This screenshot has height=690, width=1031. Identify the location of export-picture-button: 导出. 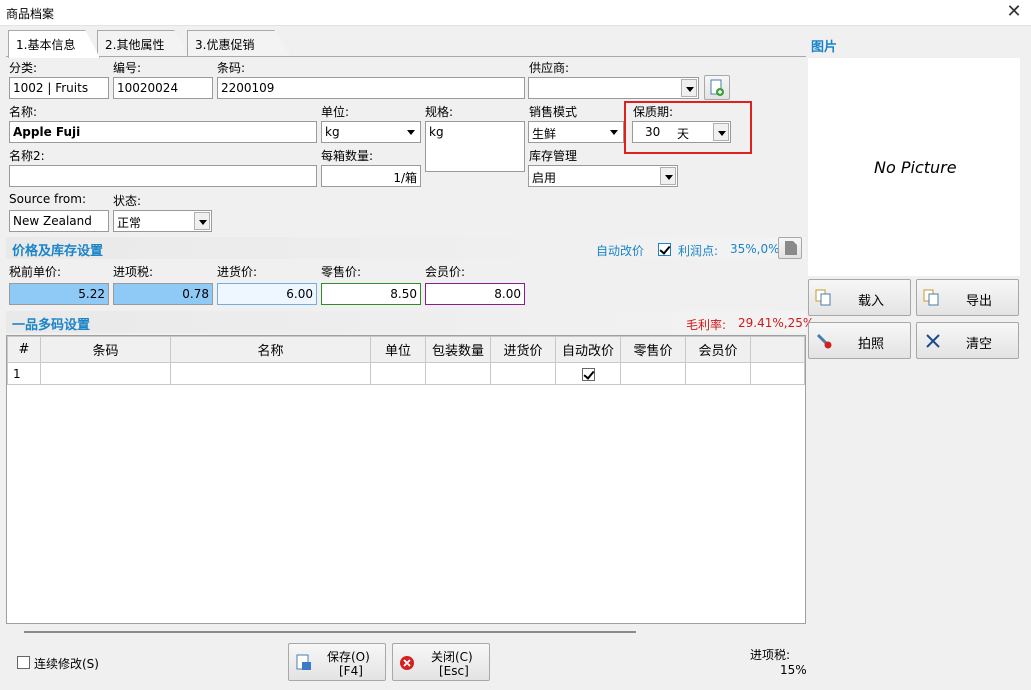
(967, 297).